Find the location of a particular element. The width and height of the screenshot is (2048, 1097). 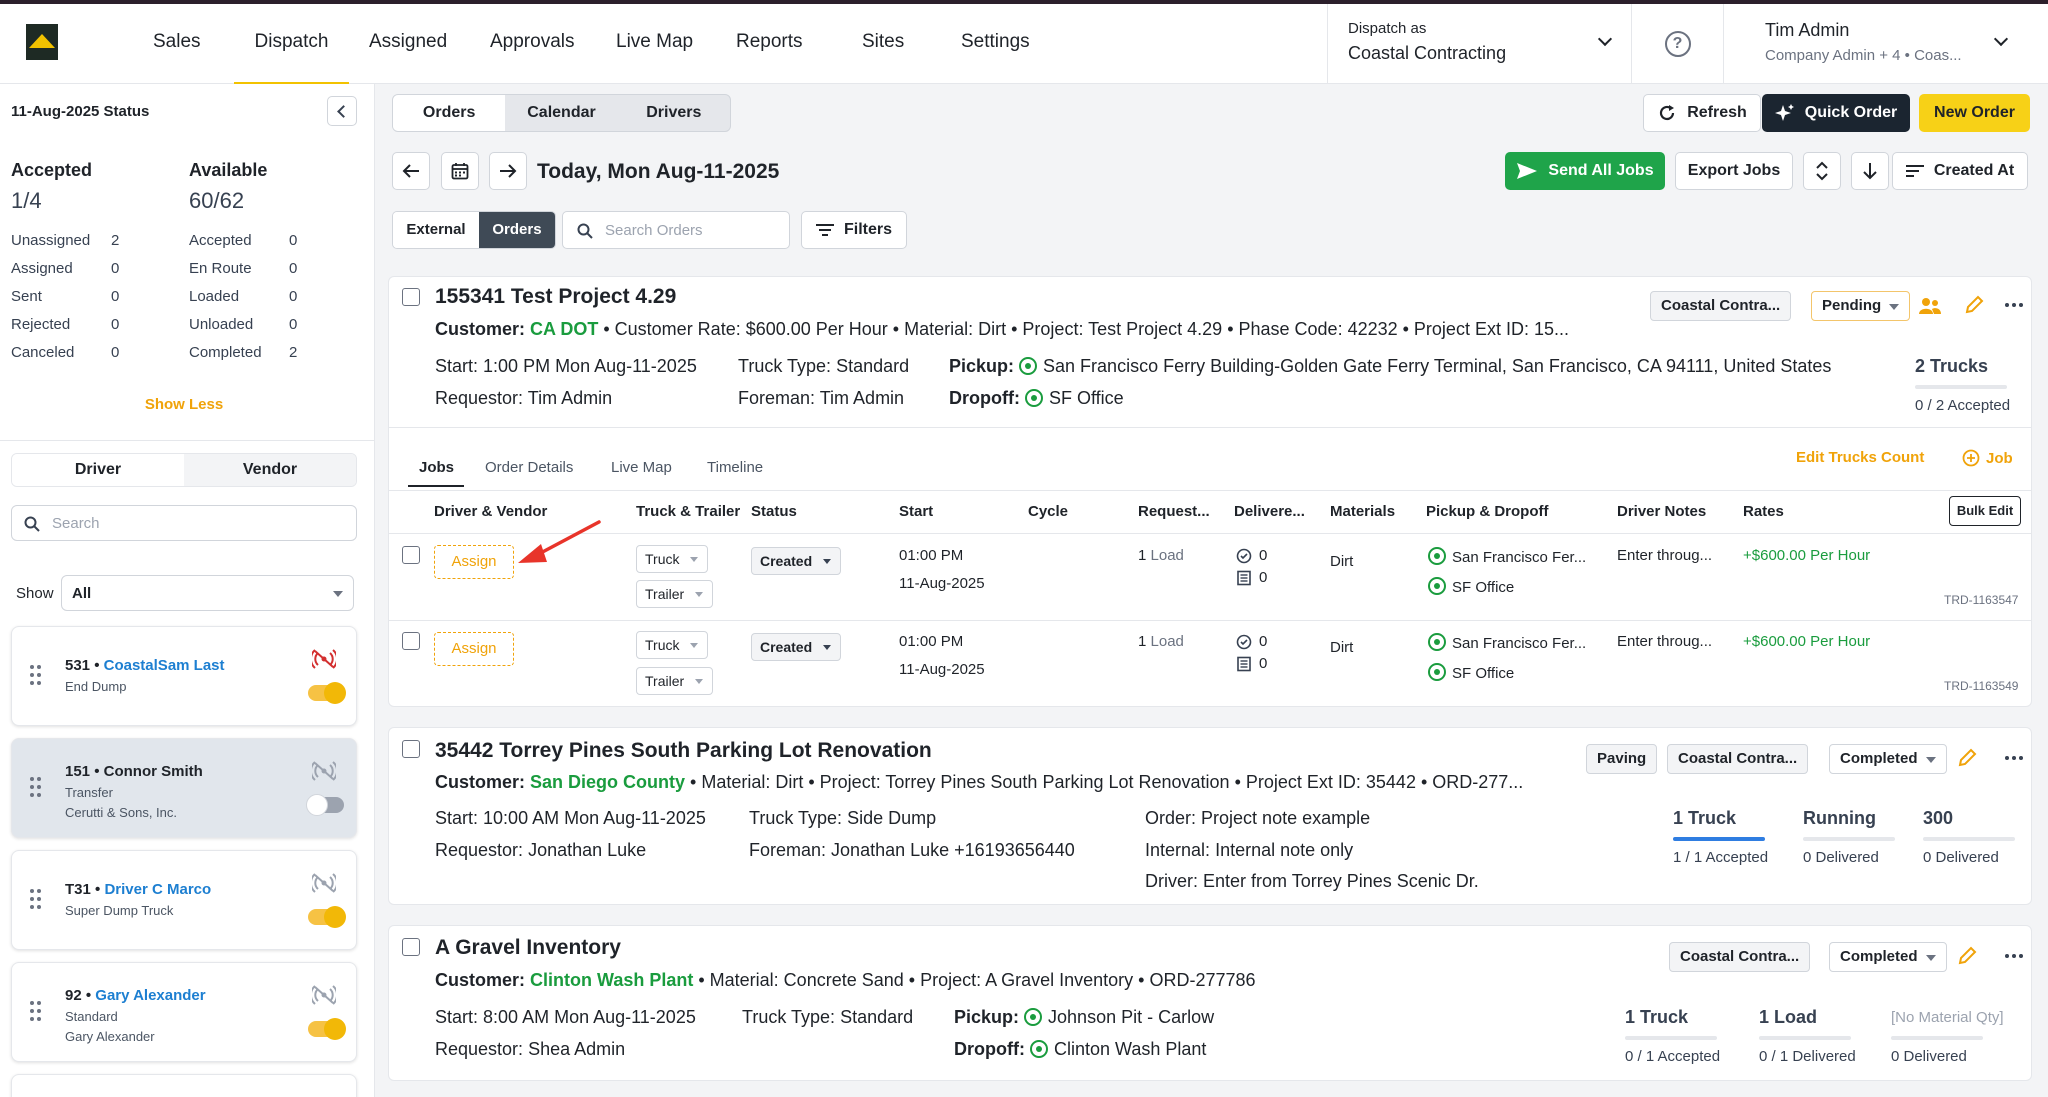

nav-approvals: Approvals is located at coordinates (532, 44).